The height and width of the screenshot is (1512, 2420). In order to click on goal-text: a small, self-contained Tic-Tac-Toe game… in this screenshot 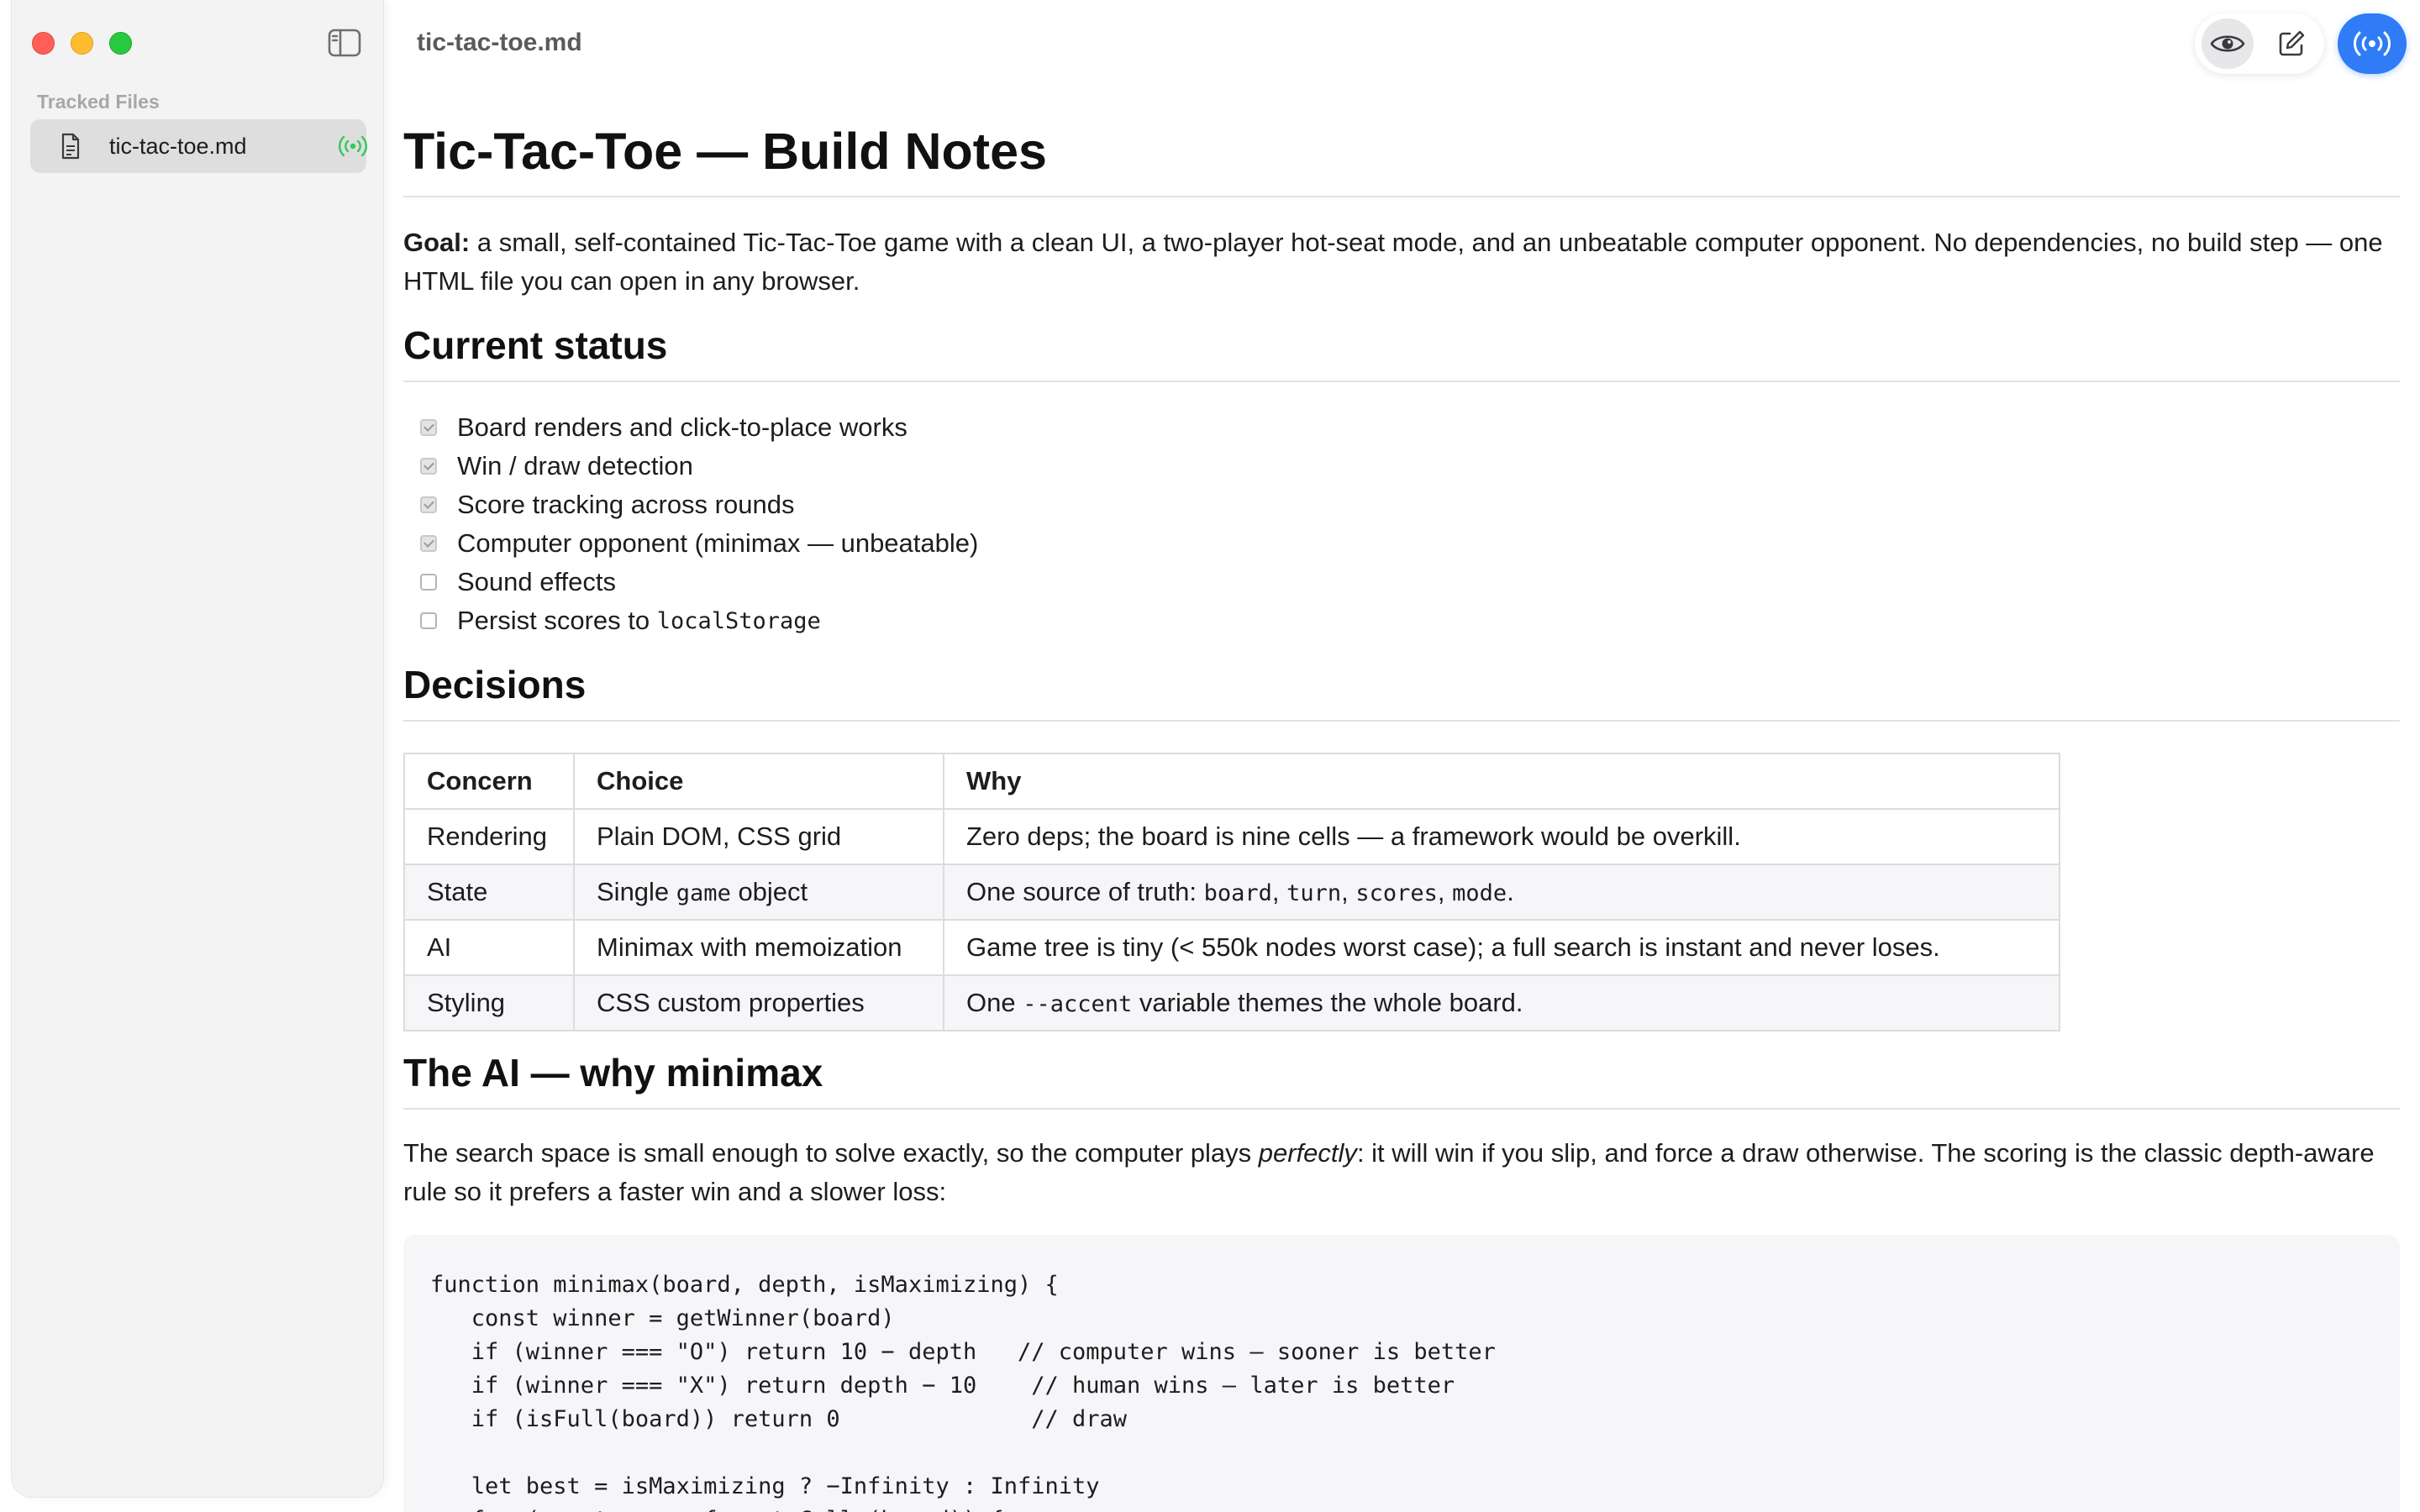, I will do `click(1393, 262)`.